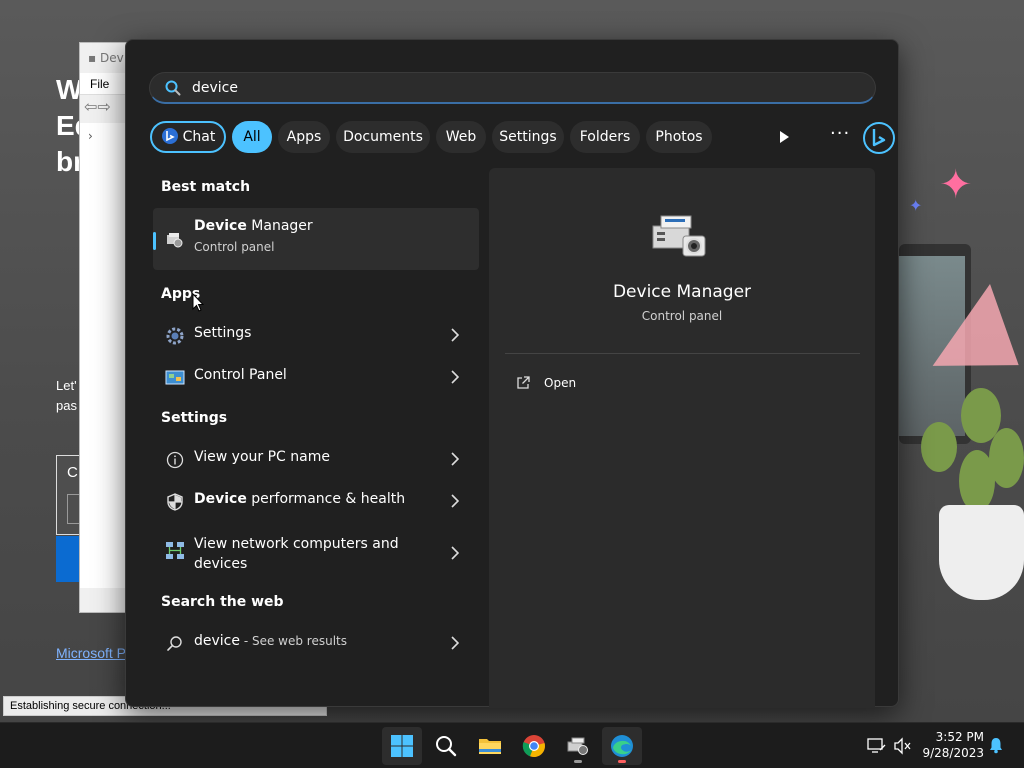 The image size is (1024, 768). Describe the element at coordinates (92, 58) in the screenshot. I see `computer-icon: ▪` at that location.